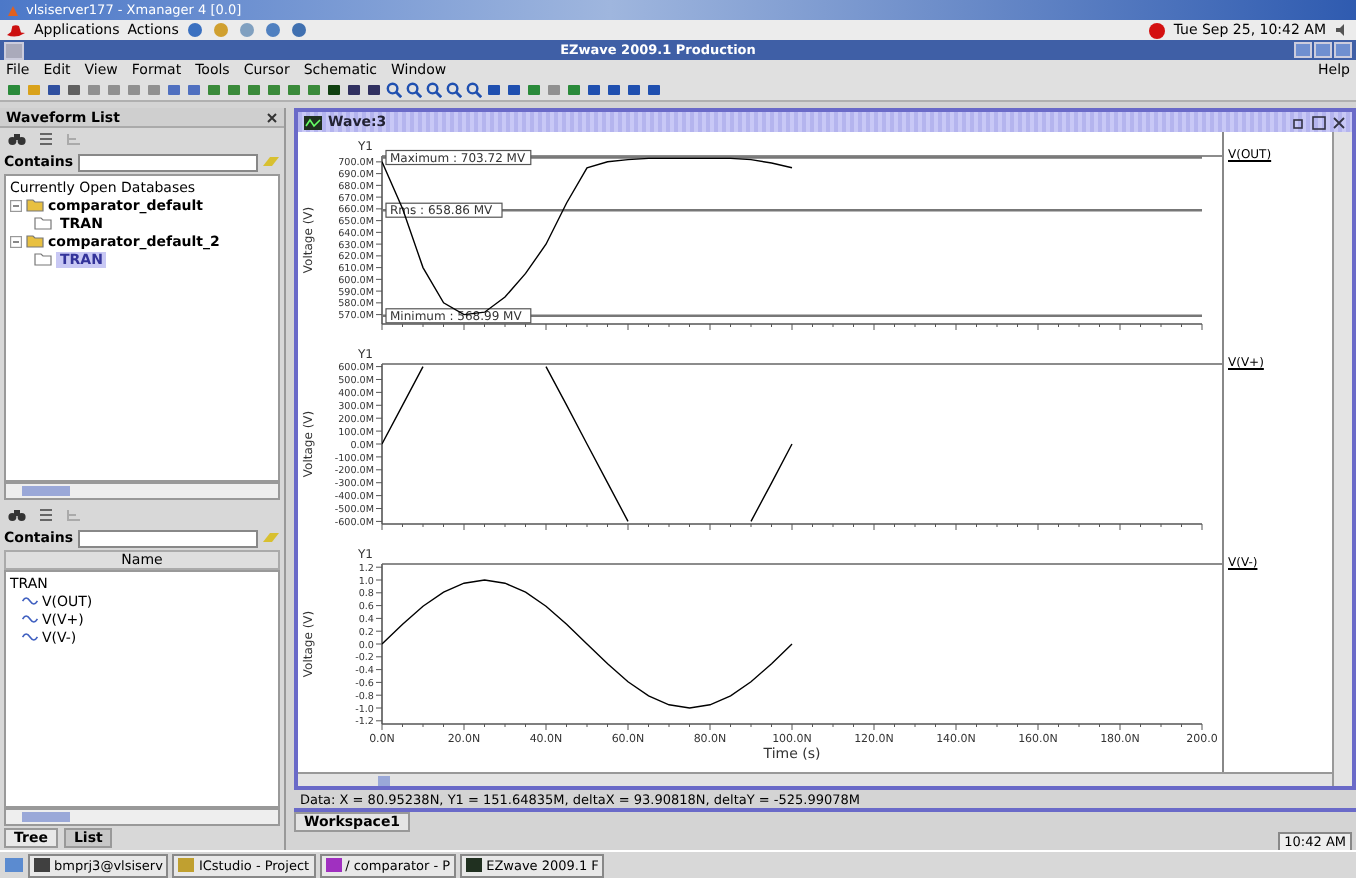  I want to click on window-menu-button, so click(14, 50).